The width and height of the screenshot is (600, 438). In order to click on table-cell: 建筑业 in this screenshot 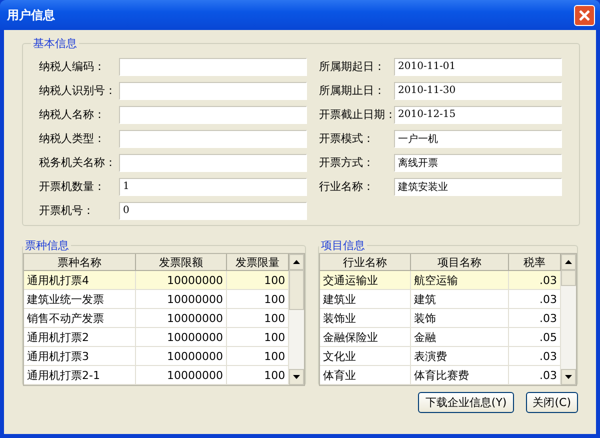, I will do `click(365, 299)`.